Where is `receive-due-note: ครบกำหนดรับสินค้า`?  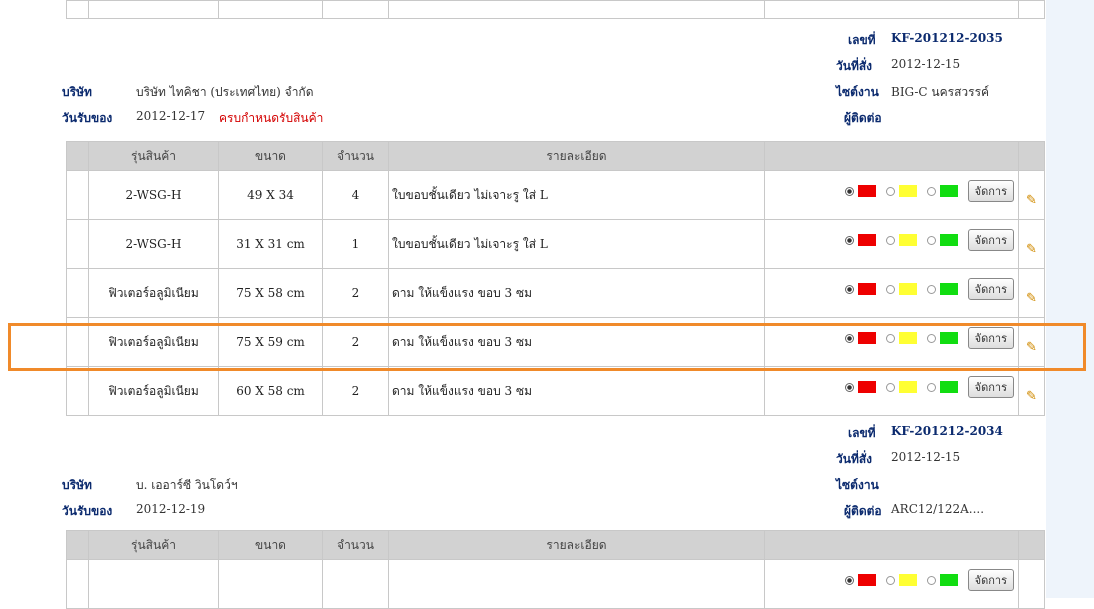 receive-due-note: ครบกำหนดรับสินค้า is located at coordinates (271, 118).